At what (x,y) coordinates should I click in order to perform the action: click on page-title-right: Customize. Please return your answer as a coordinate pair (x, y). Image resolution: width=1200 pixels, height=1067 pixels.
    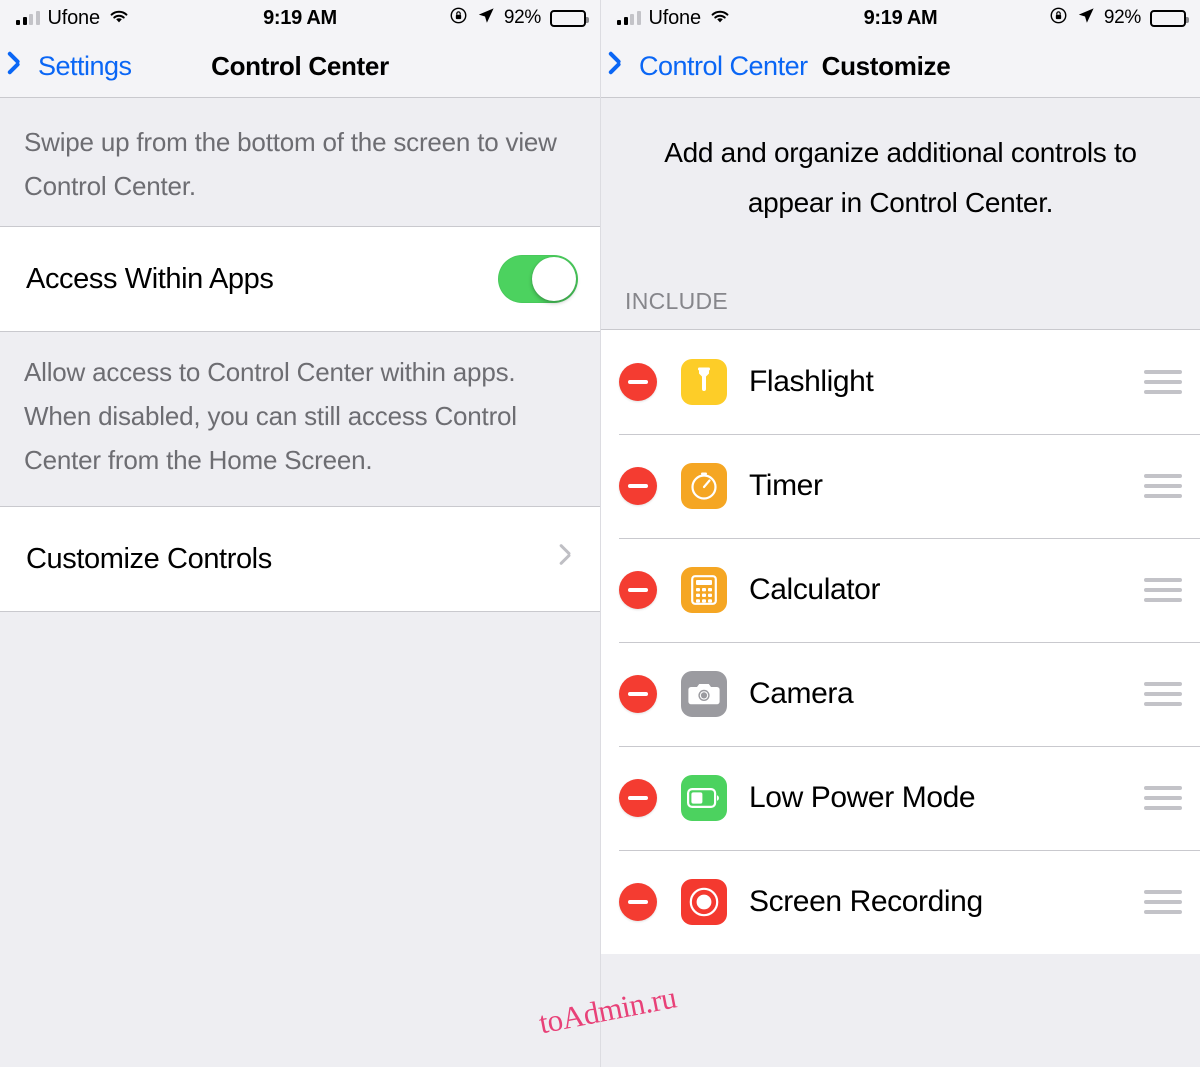
    Looking at the image, I should click on (886, 66).